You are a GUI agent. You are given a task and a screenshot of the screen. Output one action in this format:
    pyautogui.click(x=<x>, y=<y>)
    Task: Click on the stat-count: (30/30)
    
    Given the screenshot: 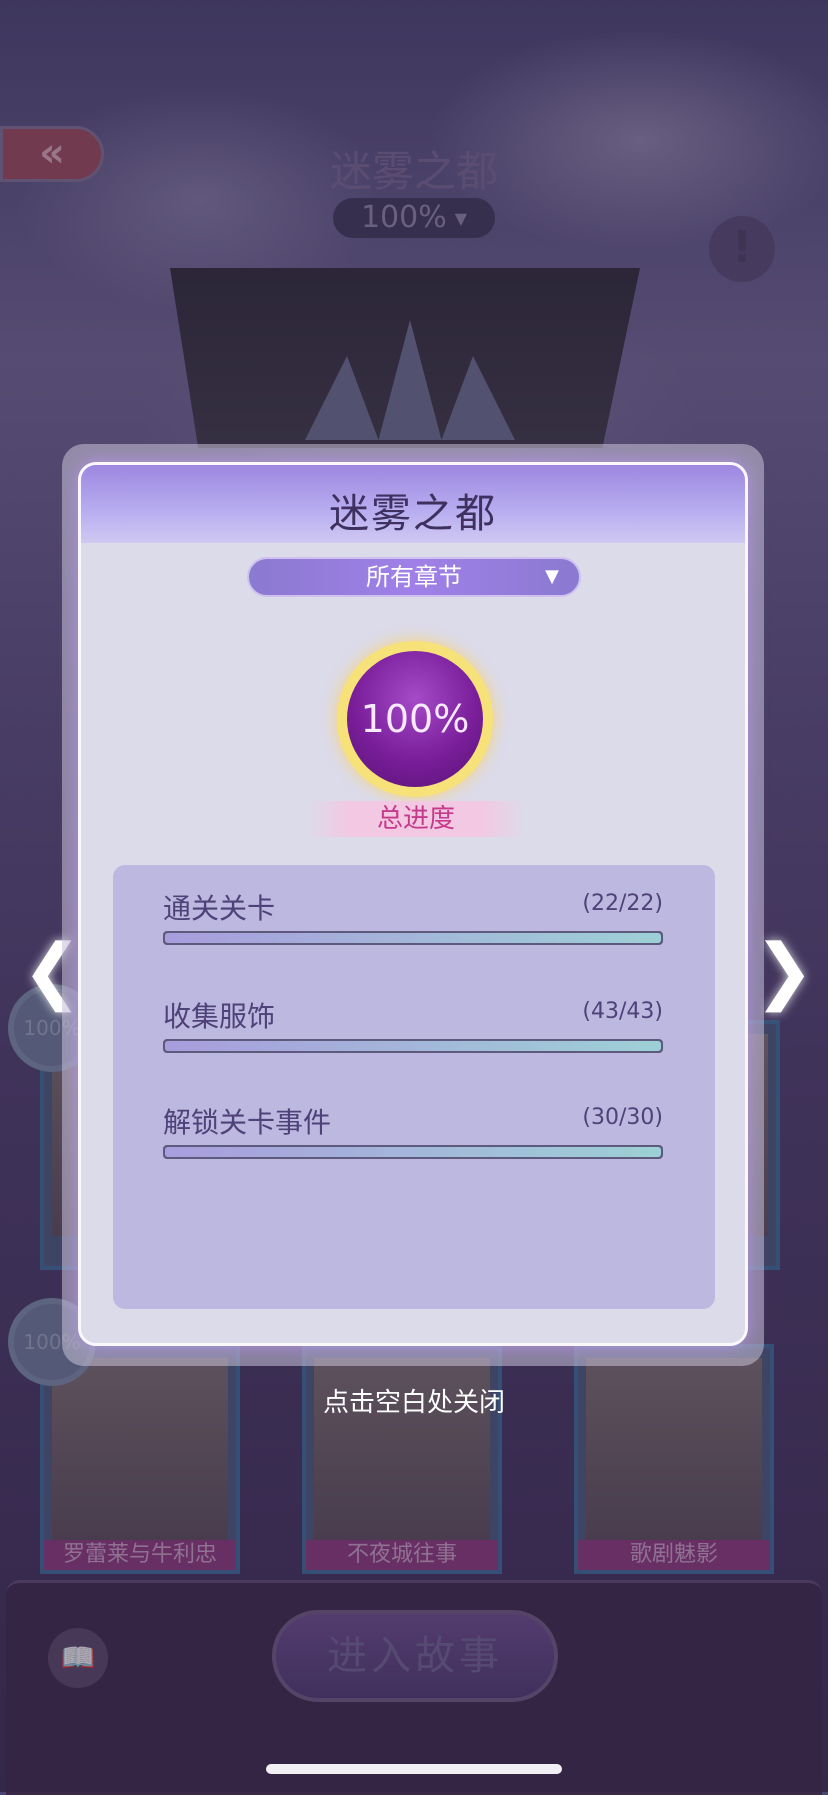 What is the action you would take?
    pyautogui.click(x=622, y=1117)
    